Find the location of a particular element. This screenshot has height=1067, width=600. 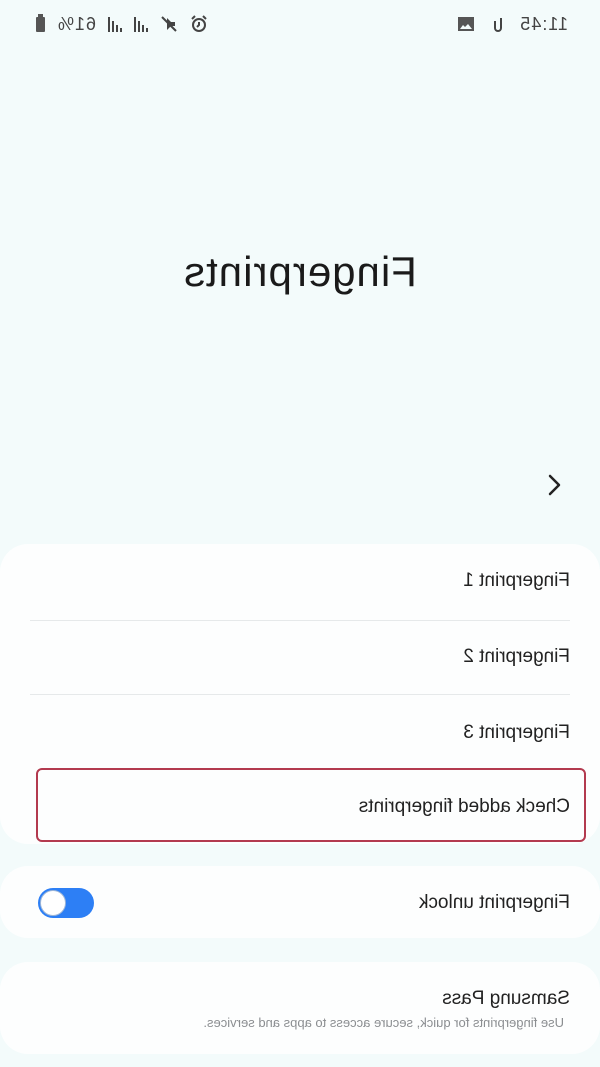

page-title: Fingerprints is located at coordinates (300, 271).